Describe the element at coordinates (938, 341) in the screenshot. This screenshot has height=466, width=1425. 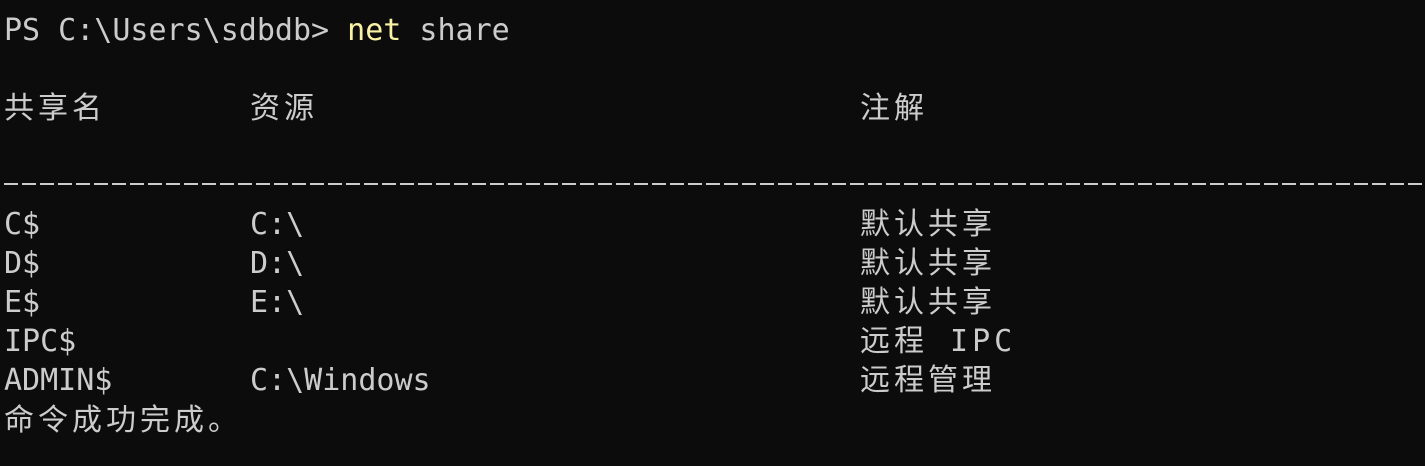
I see `share-remark: 远程 IPC` at that location.